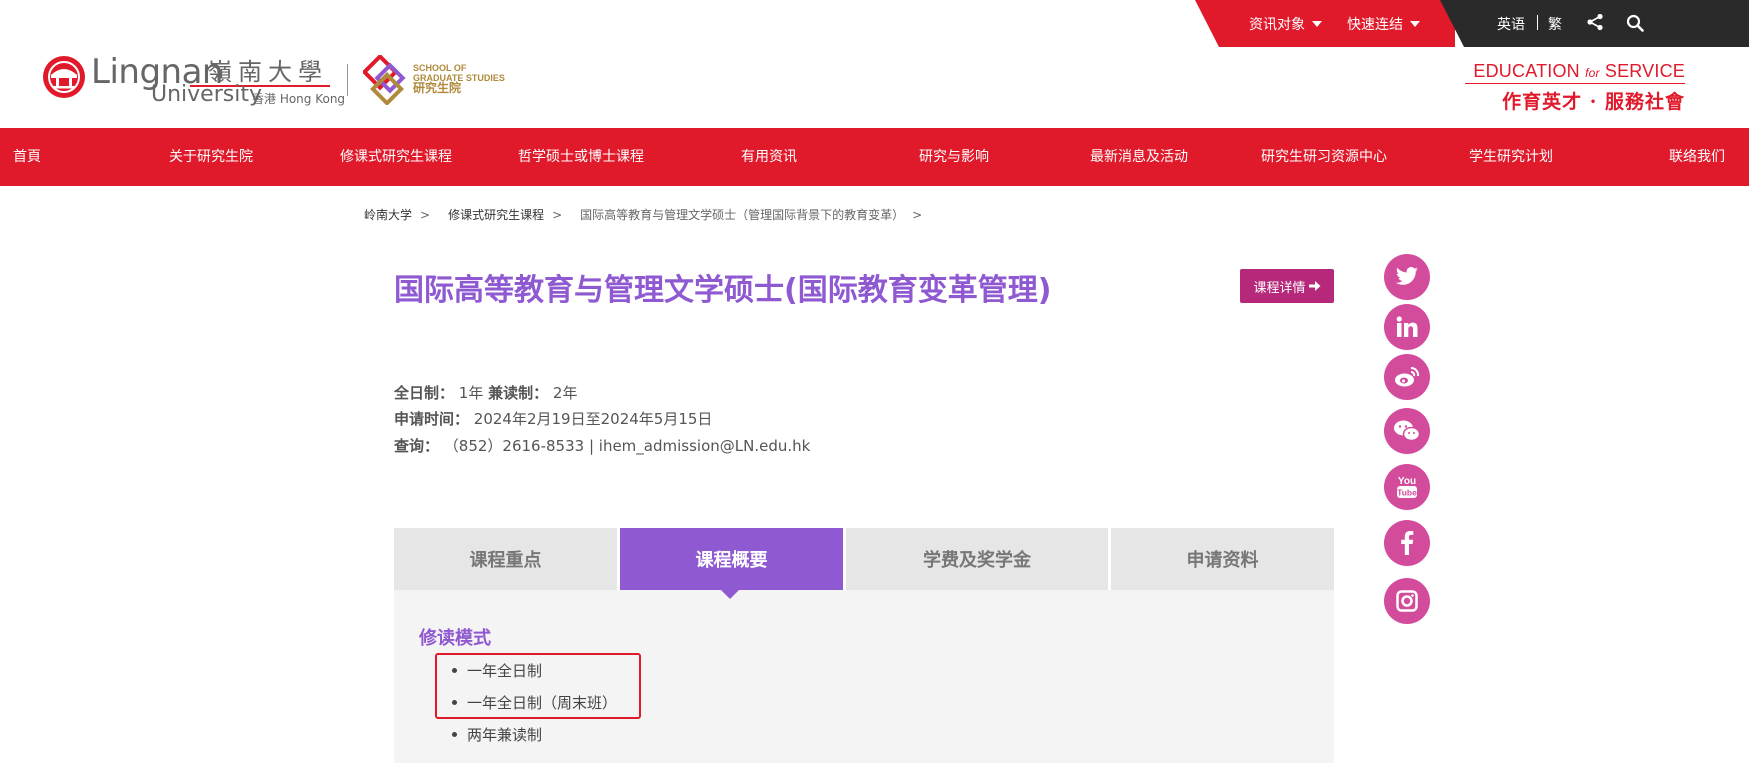 The width and height of the screenshot is (1749, 763). Describe the element at coordinates (417, 446) in the screenshot. I see `enquiry-label: 查询：` at that location.